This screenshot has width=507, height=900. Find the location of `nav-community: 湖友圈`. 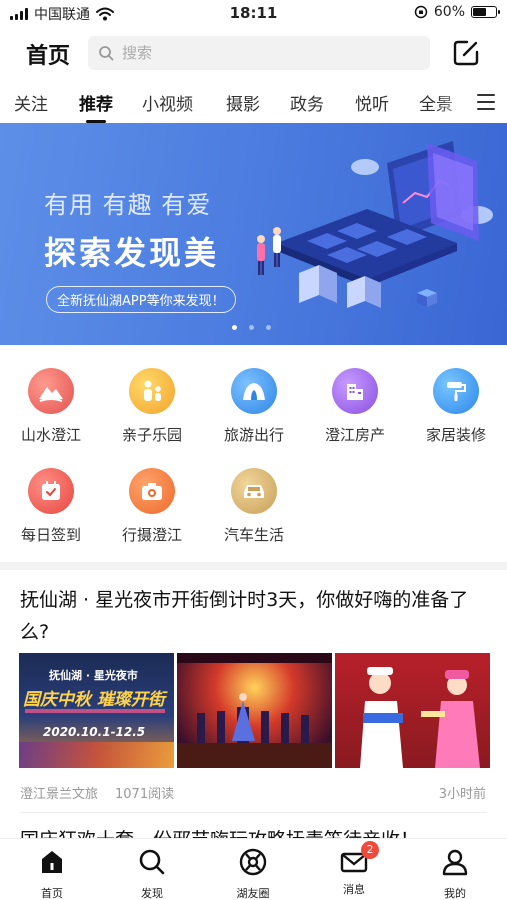

nav-community: 湖友圈 is located at coordinates (253, 873).